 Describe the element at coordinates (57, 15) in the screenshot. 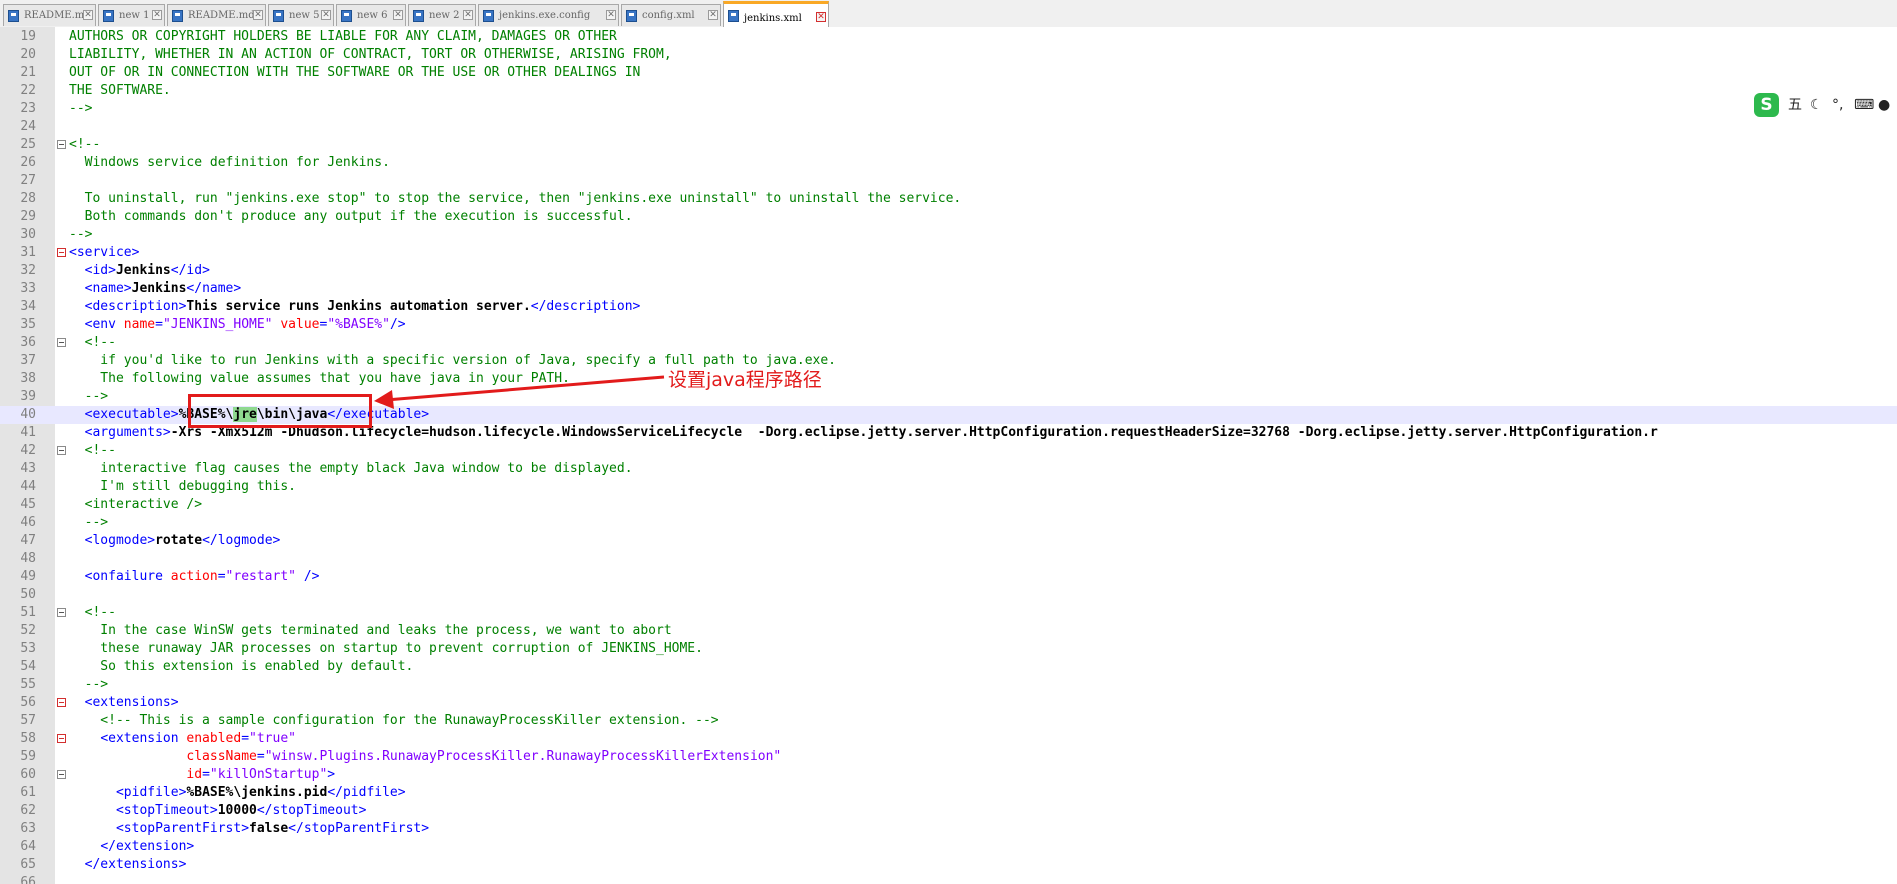

I see `tab-label: README.md` at that location.